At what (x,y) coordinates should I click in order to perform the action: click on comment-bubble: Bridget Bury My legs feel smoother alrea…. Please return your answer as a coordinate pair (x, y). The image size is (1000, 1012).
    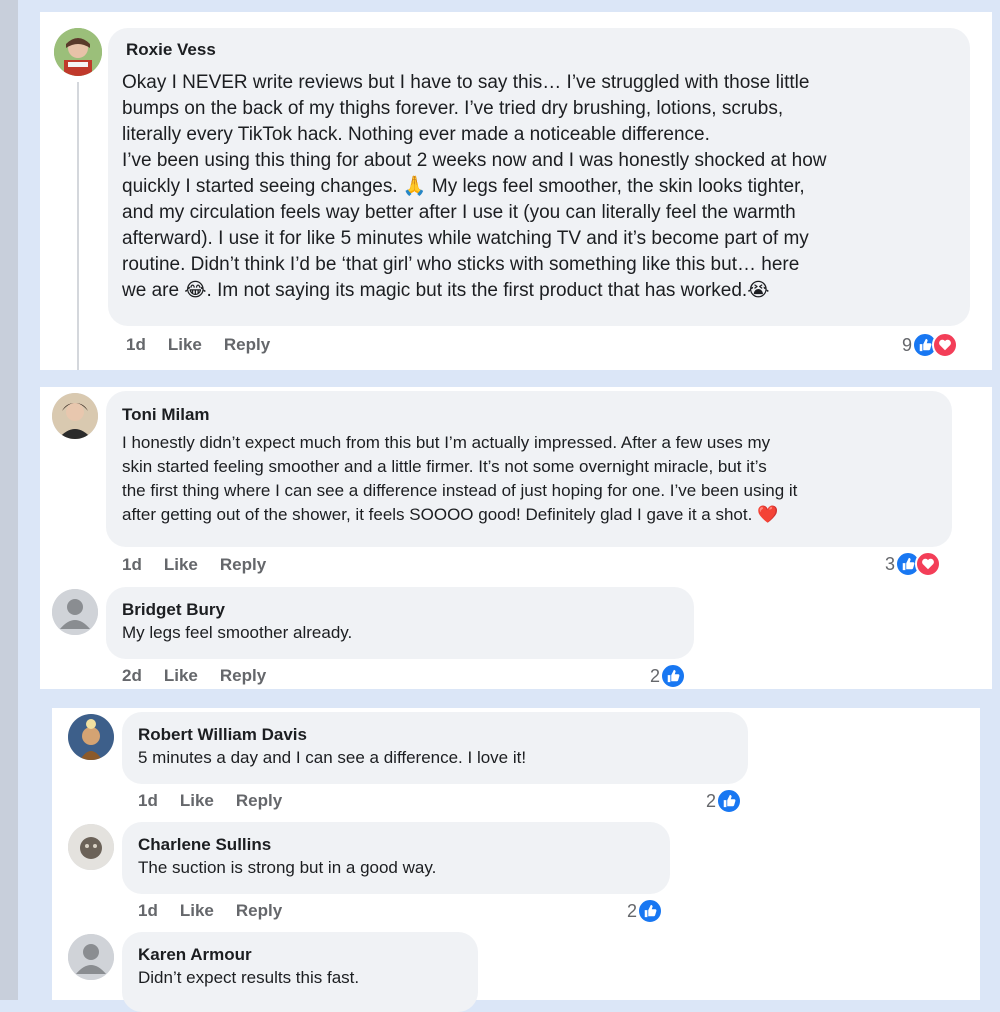
    Looking at the image, I should click on (400, 623).